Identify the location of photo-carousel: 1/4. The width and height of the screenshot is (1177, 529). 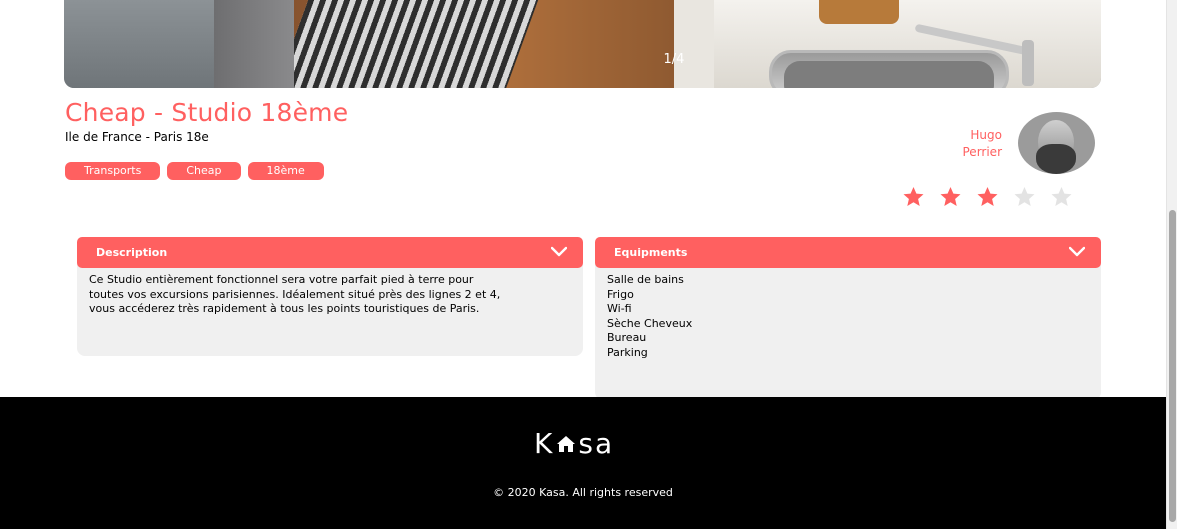
(582, 44).